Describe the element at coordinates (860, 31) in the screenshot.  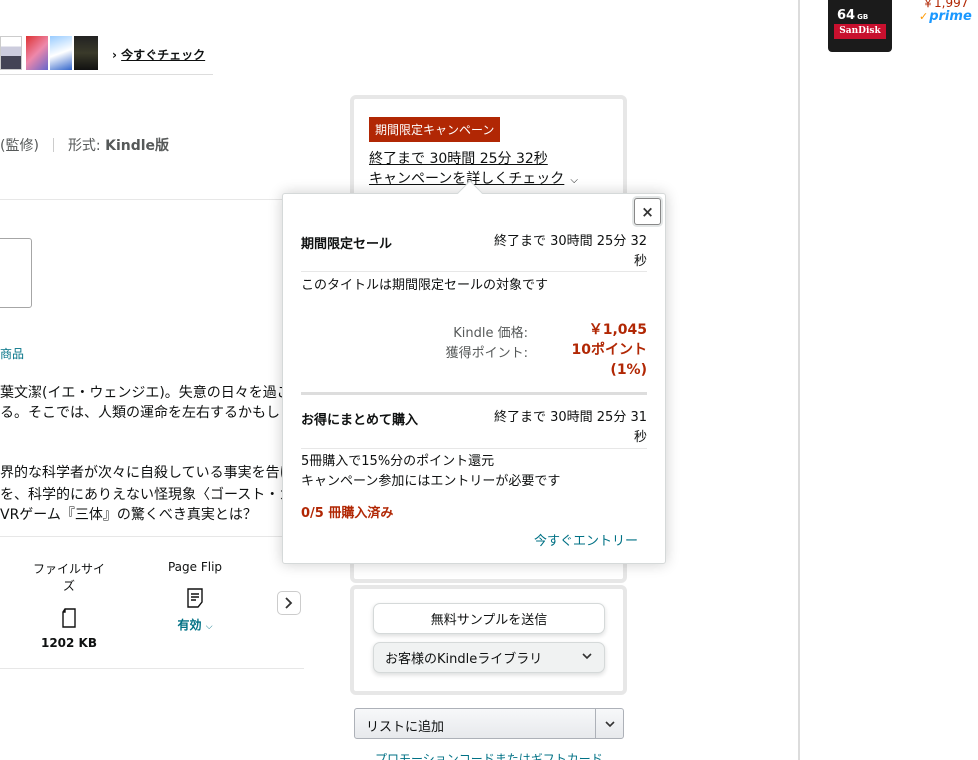
I see `sd-brand: SanDisk` at that location.